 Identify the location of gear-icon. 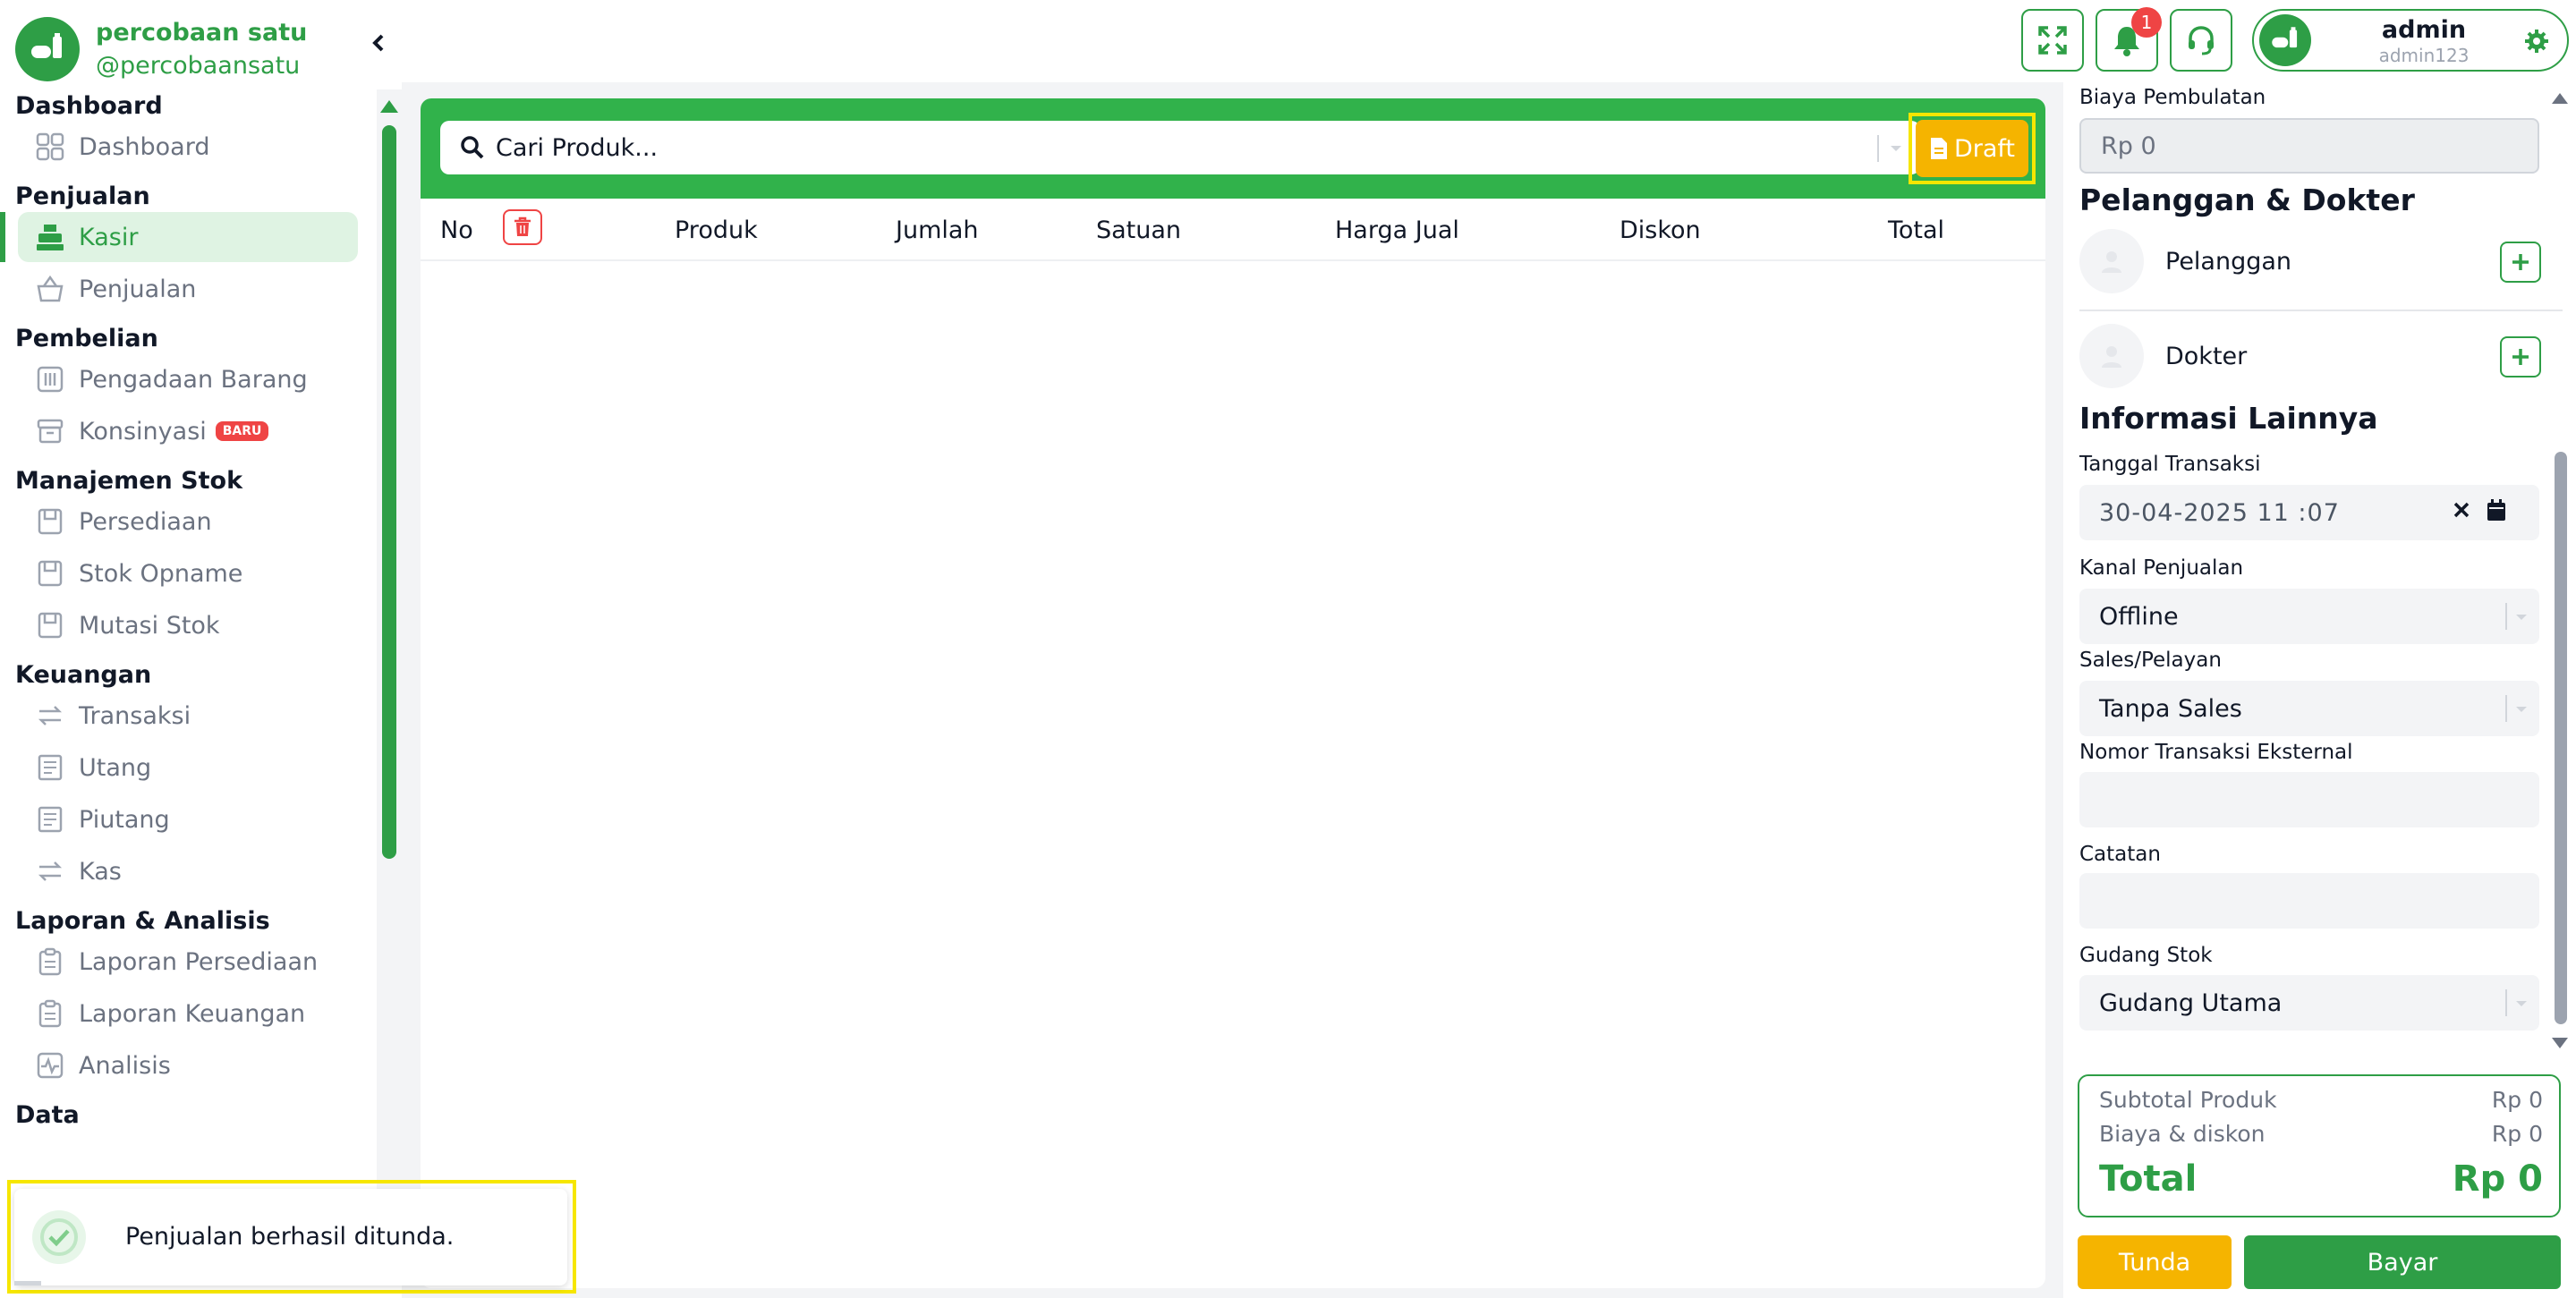
(2536, 43).